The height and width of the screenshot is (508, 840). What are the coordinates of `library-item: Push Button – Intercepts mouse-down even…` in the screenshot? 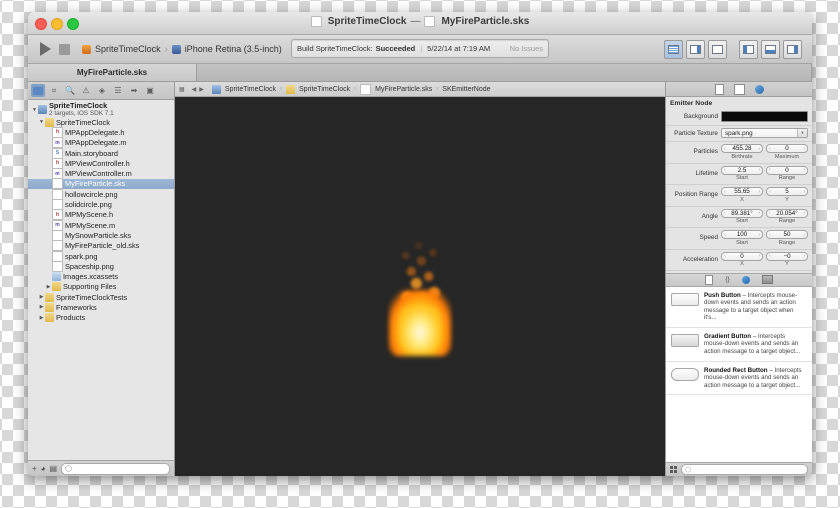 It's located at (739, 307).